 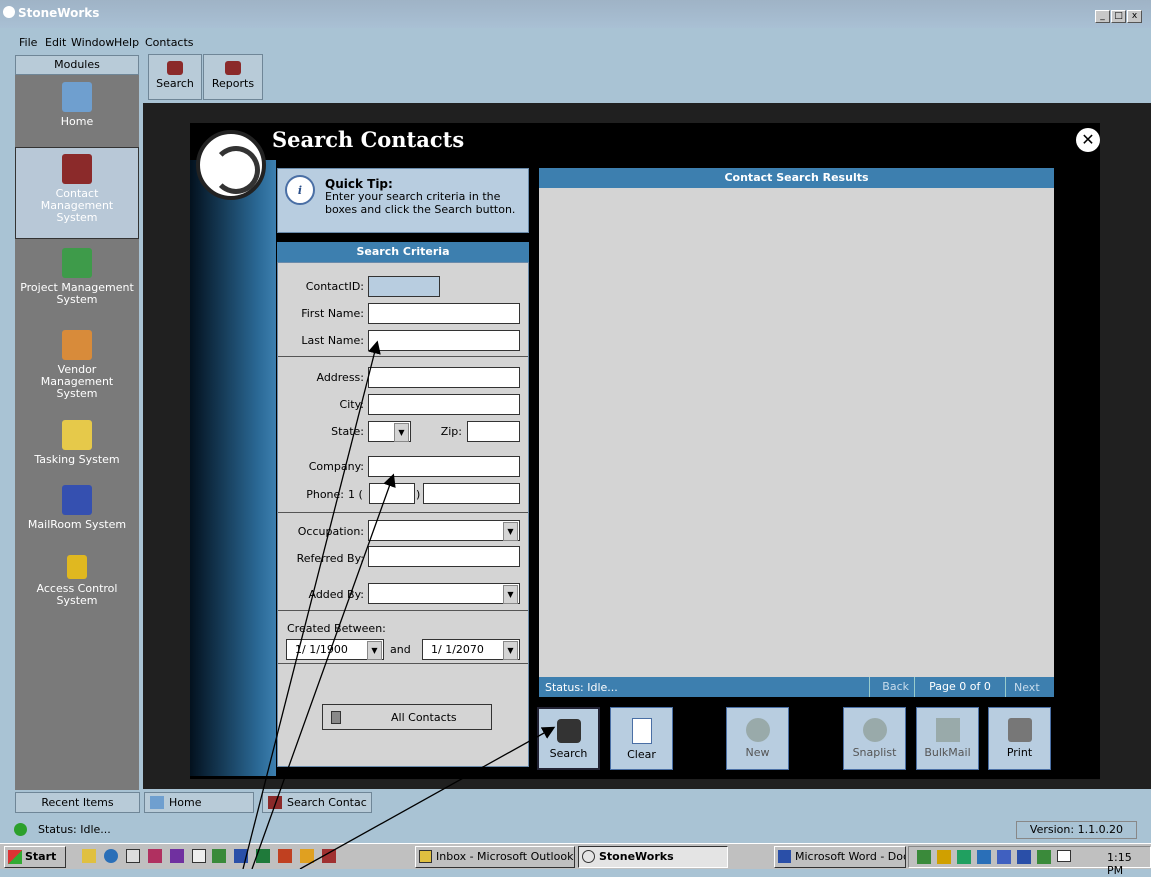 I want to click on arrow-to-last-name, so click(x=311, y=604).